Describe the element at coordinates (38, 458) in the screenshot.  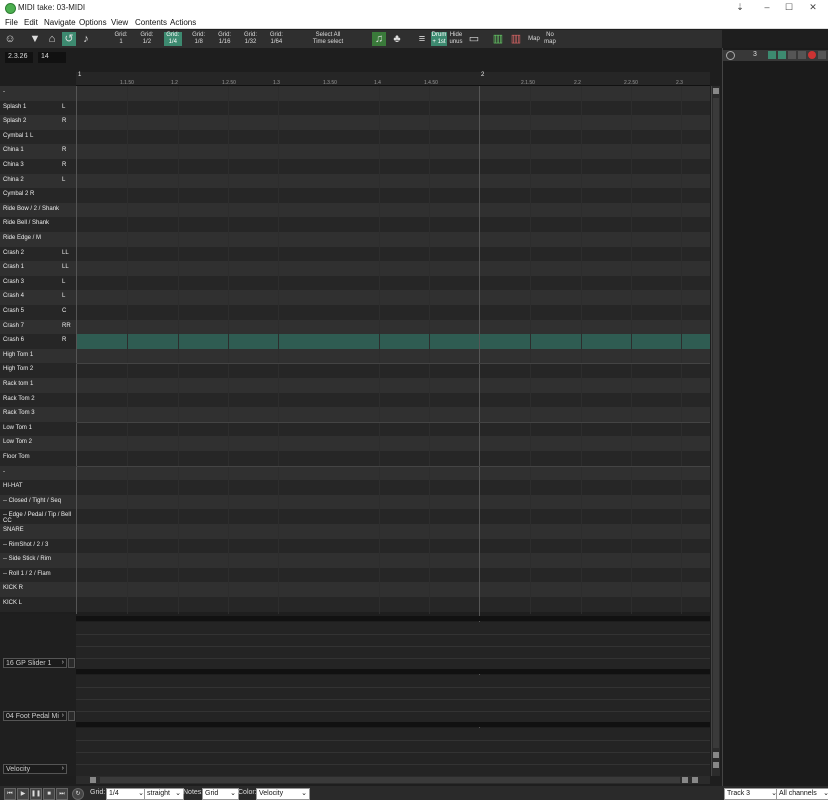
I see `drum-key-row: Floor Tom` at that location.